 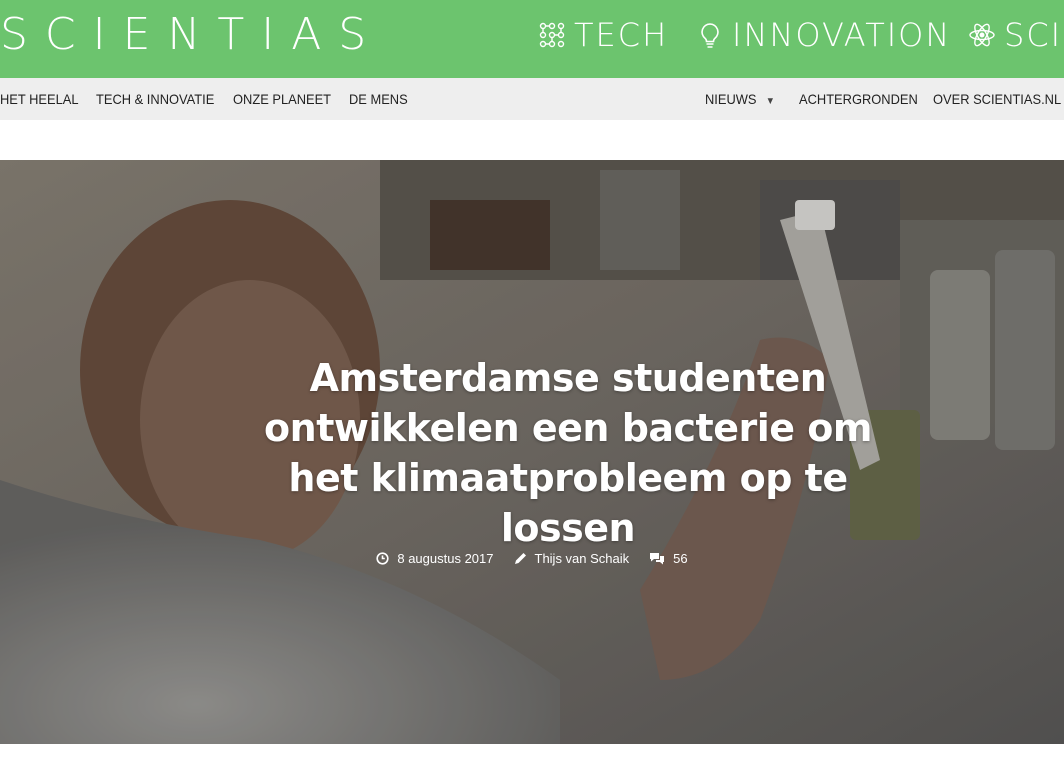 What do you see at coordinates (552, 35) in the screenshot?
I see `molecule-grid-icon` at bounding box center [552, 35].